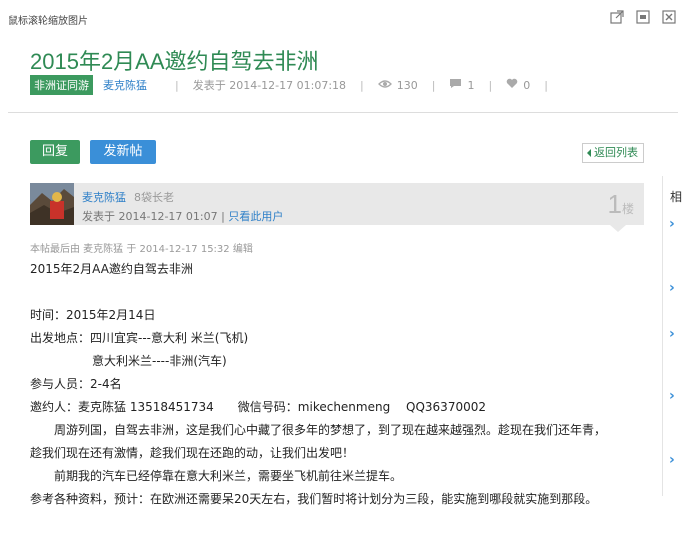  I want to click on close-icon, so click(669, 17).